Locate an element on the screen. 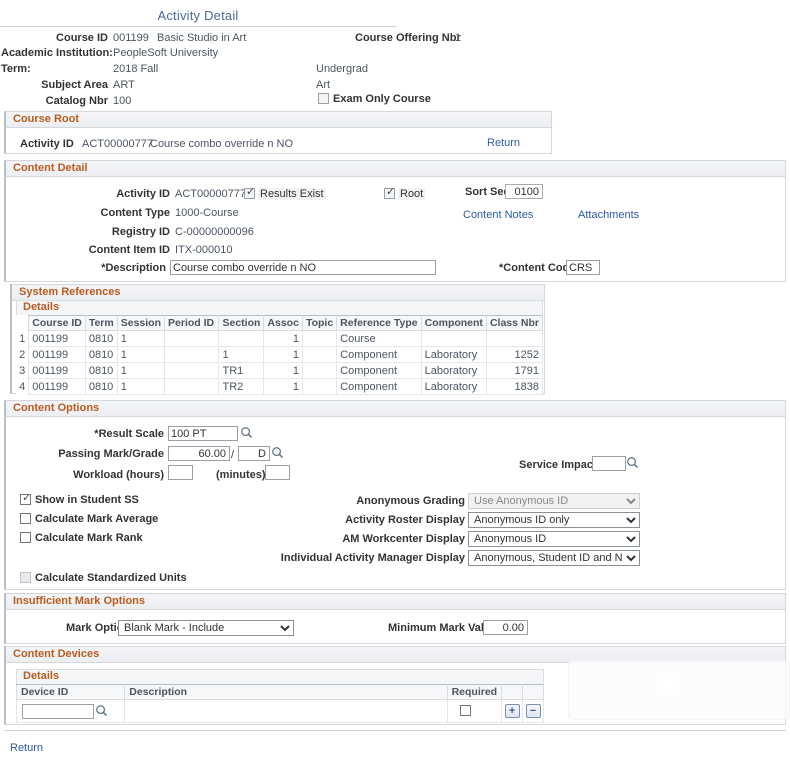 This screenshot has height=761, width=790. cell-section: 1 is located at coordinates (241, 354).